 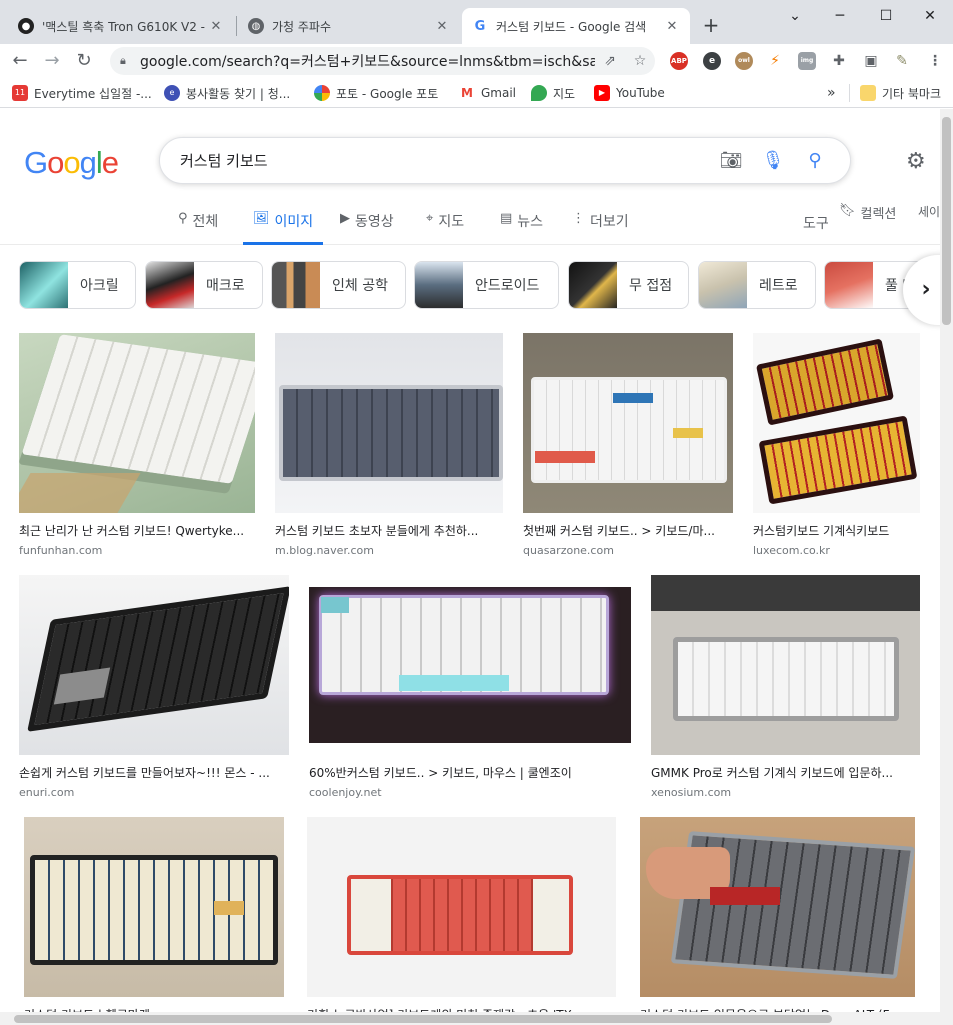 I want to click on lightning-extension-icon: ⚡, so click(x=775, y=61).